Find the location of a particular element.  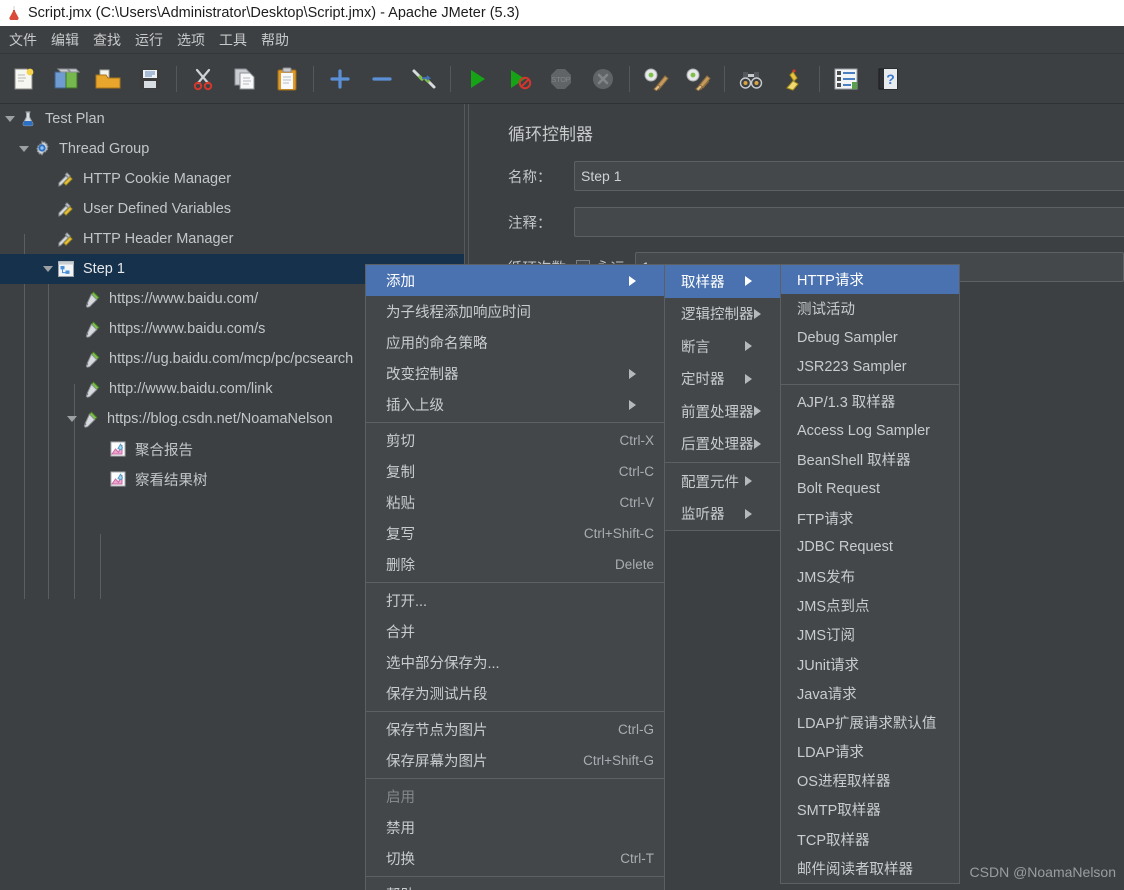

collapse-minus-icon is located at coordinates (382, 79).